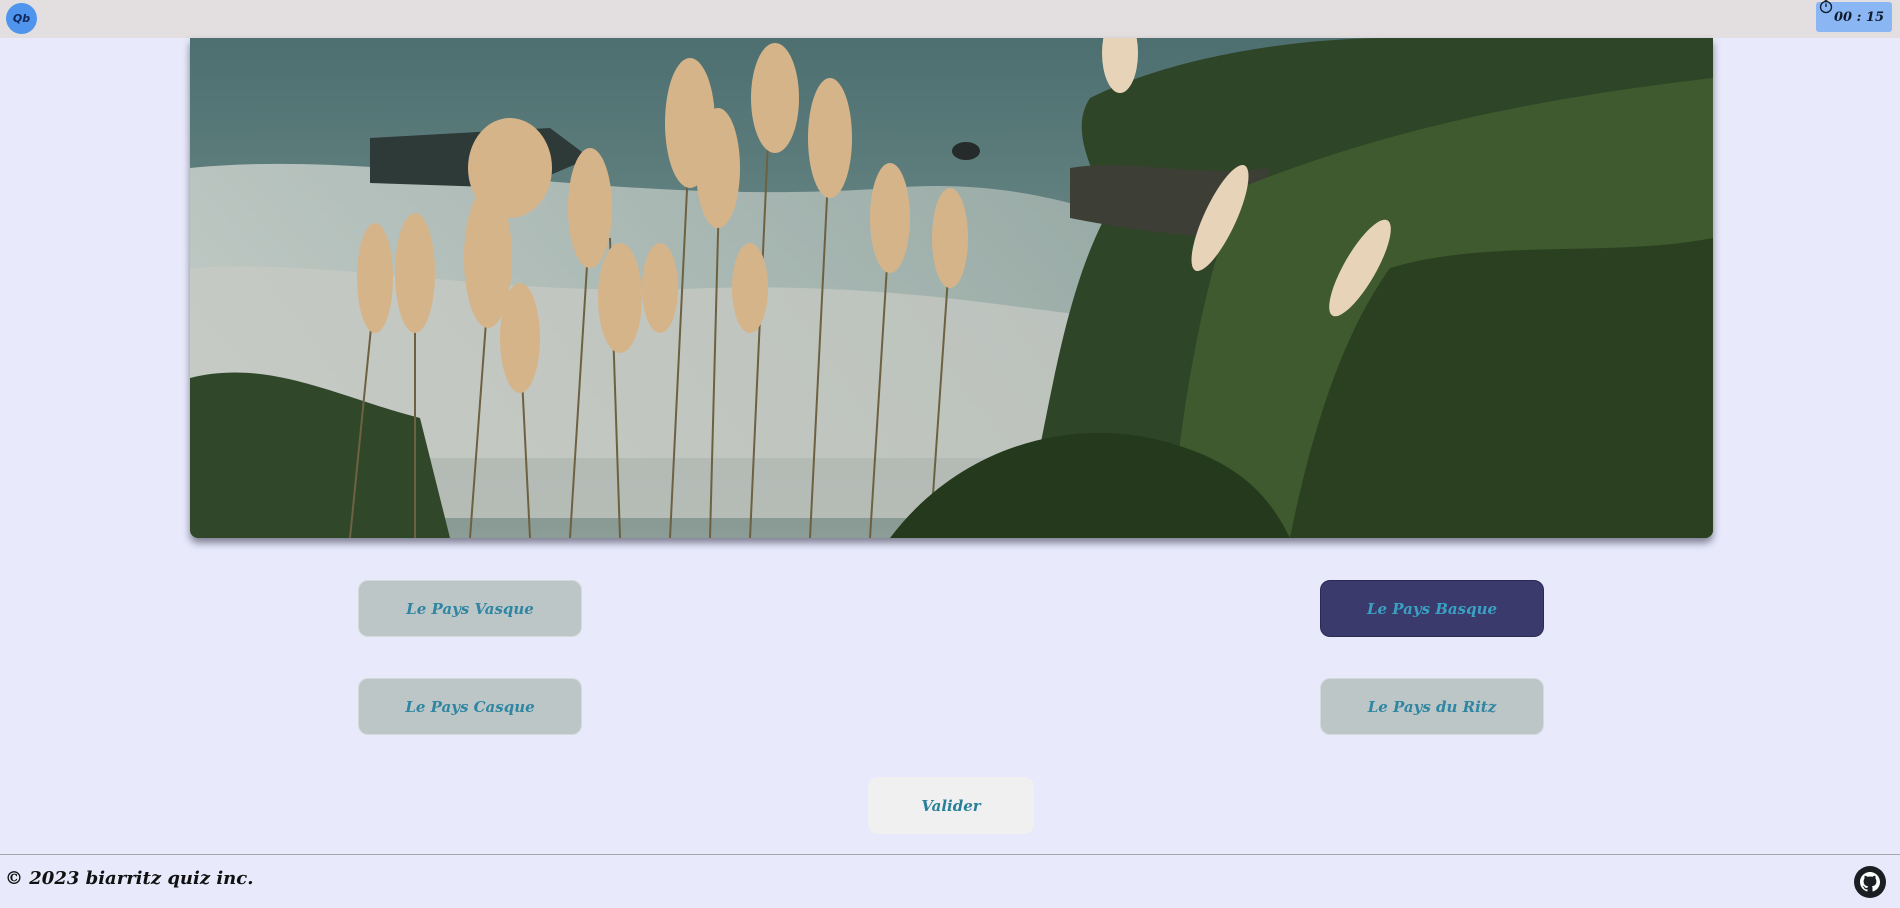 The image size is (1900, 908). Describe the element at coordinates (1432, 706) in the screenshot. I see `answer-option-4: Le Pays du Ritz` at that location.